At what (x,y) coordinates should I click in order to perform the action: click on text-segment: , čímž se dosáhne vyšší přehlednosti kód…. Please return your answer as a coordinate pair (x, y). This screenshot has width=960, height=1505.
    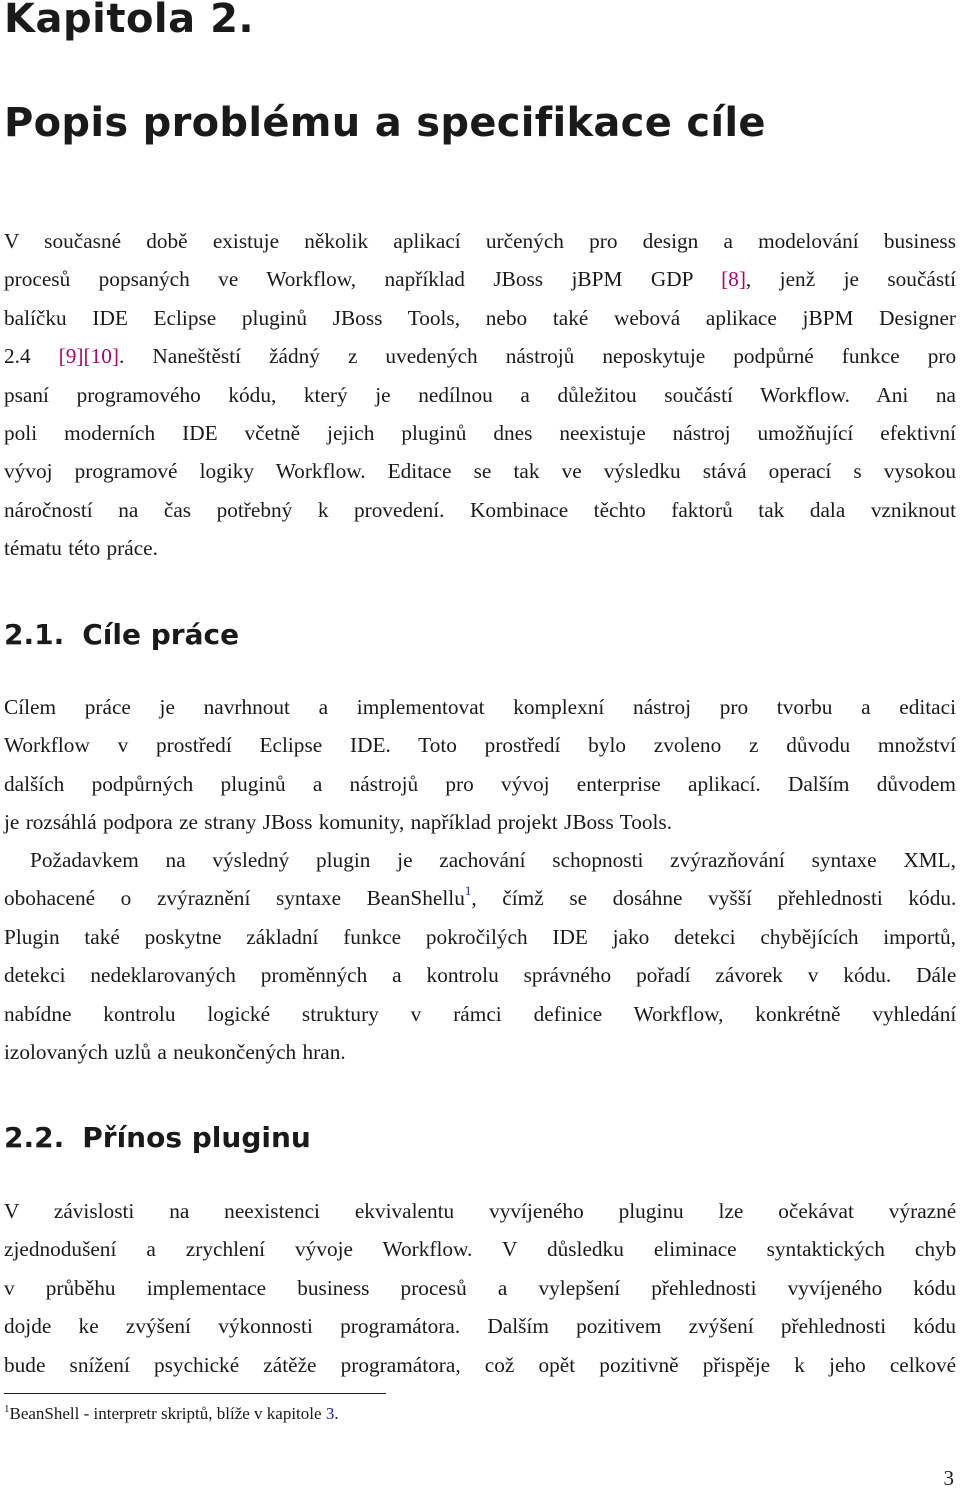
    Looking at the image, I should click on (714, 898).